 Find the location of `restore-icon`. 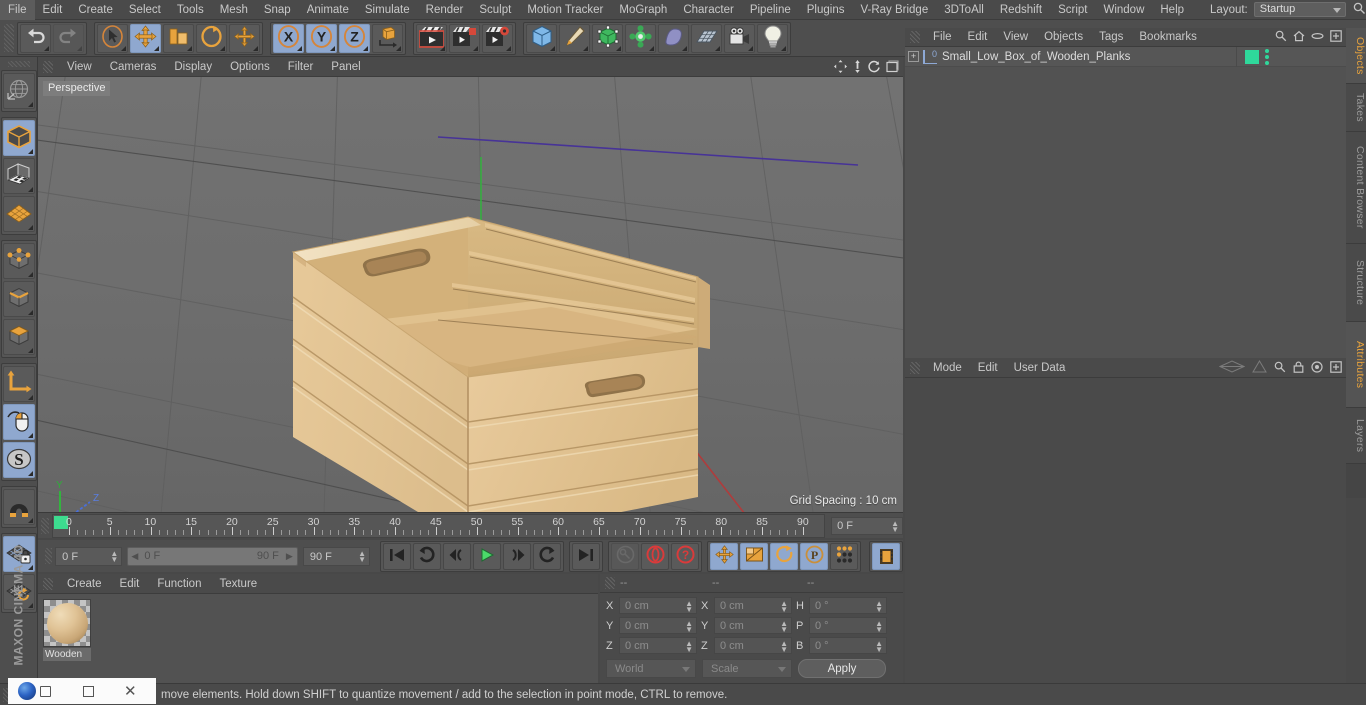

restore-icon is located at coordinates (45, 691).